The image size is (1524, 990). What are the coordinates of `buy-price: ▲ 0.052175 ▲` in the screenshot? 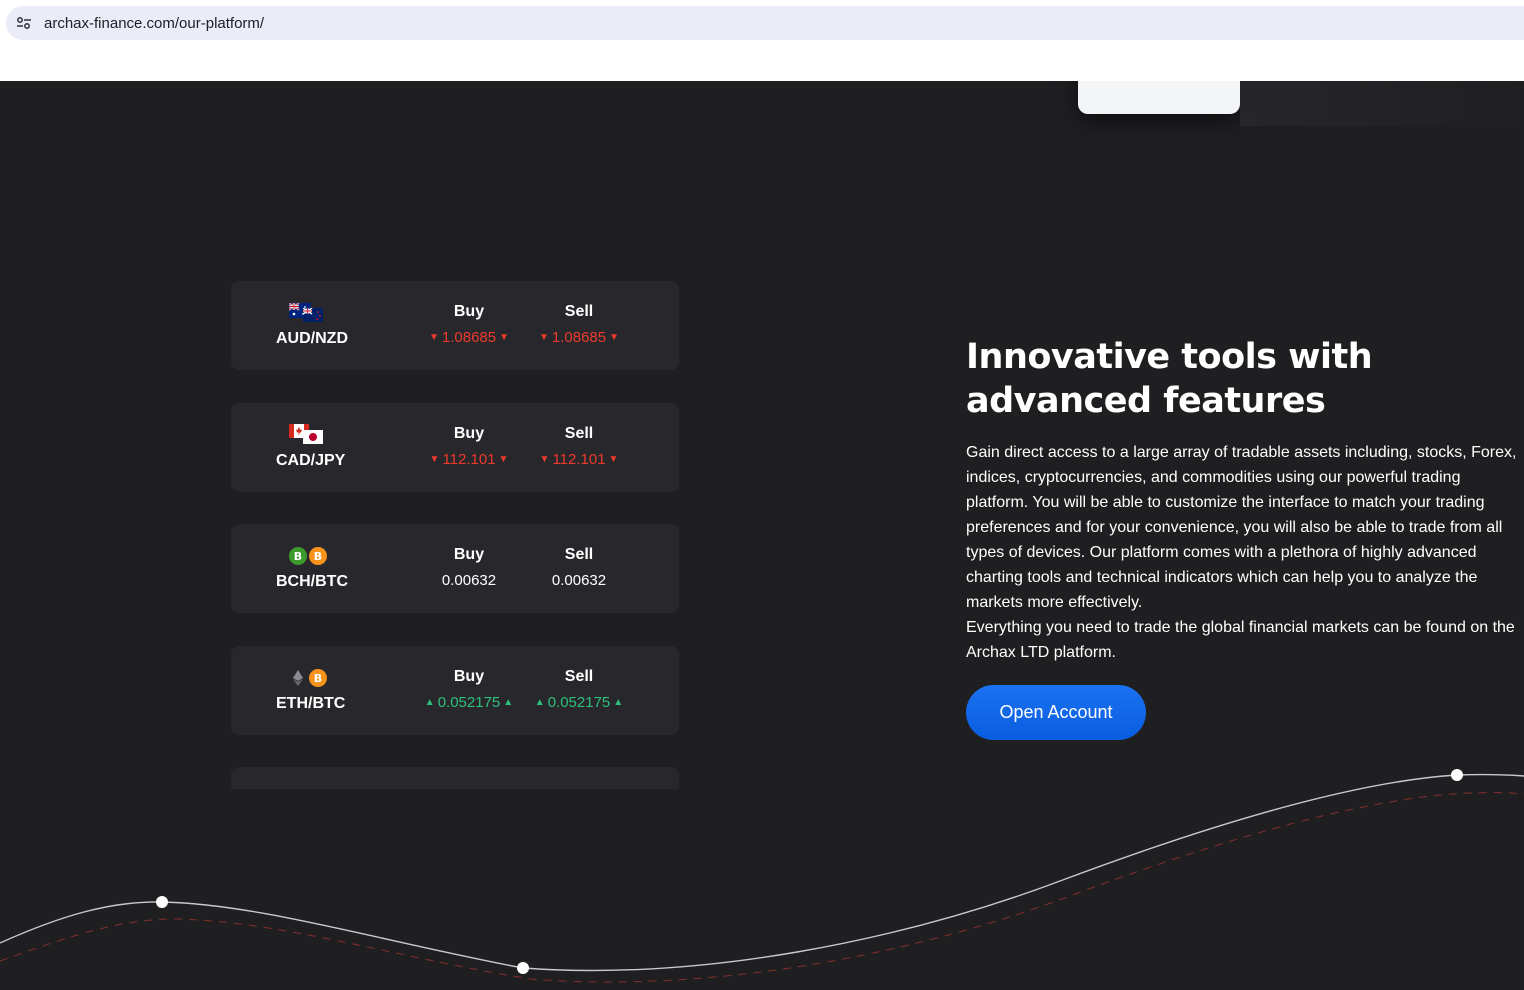 It's located at (469, 702).